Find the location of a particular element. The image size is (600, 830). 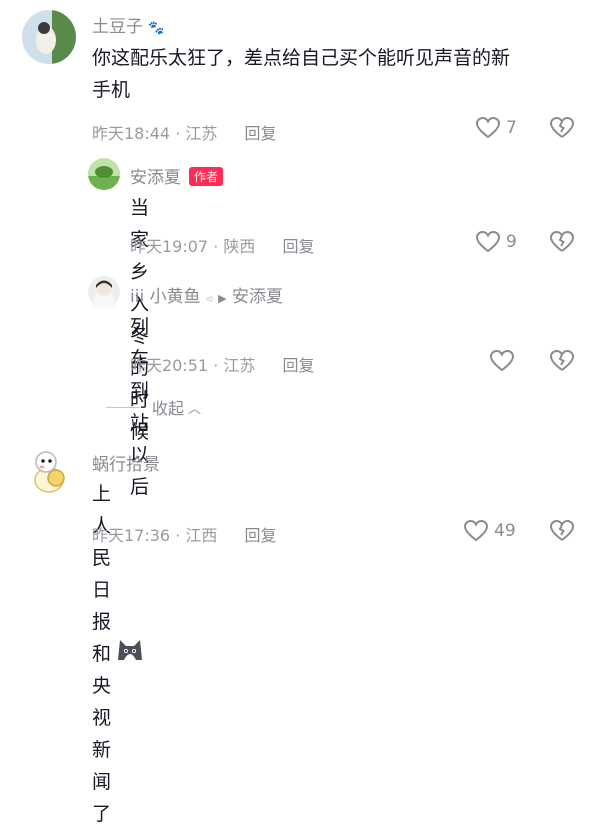

like-button: 7 is located at coordinates (496, 128).